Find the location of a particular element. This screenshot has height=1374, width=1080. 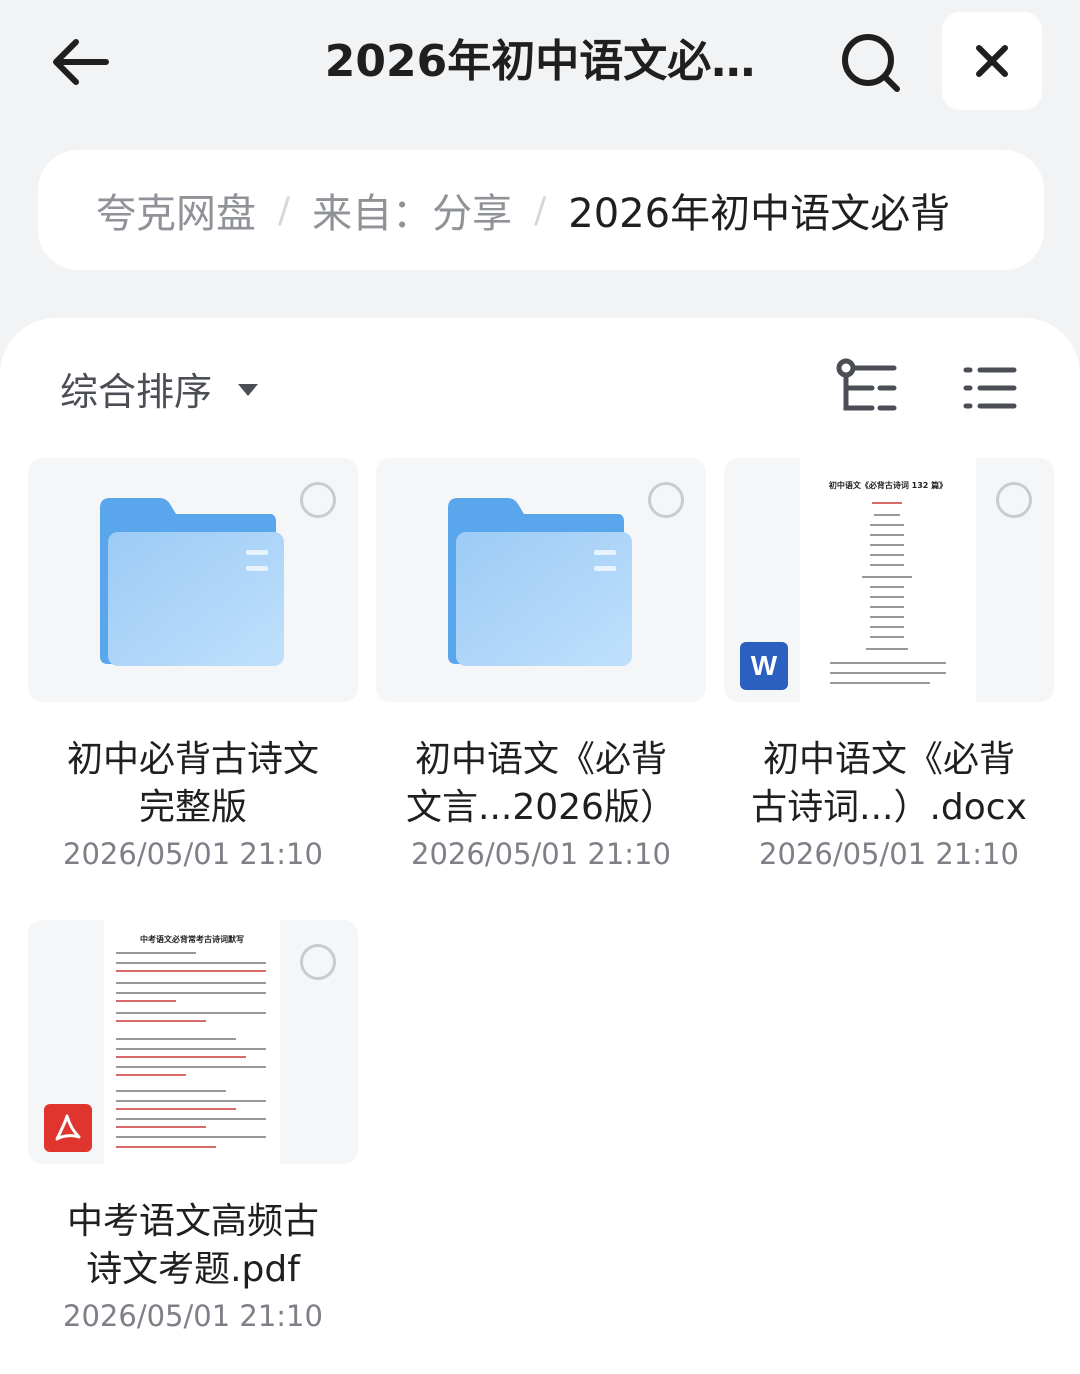

file-name-line: 古诗词...）.docx is located at coordinates (889, 807).